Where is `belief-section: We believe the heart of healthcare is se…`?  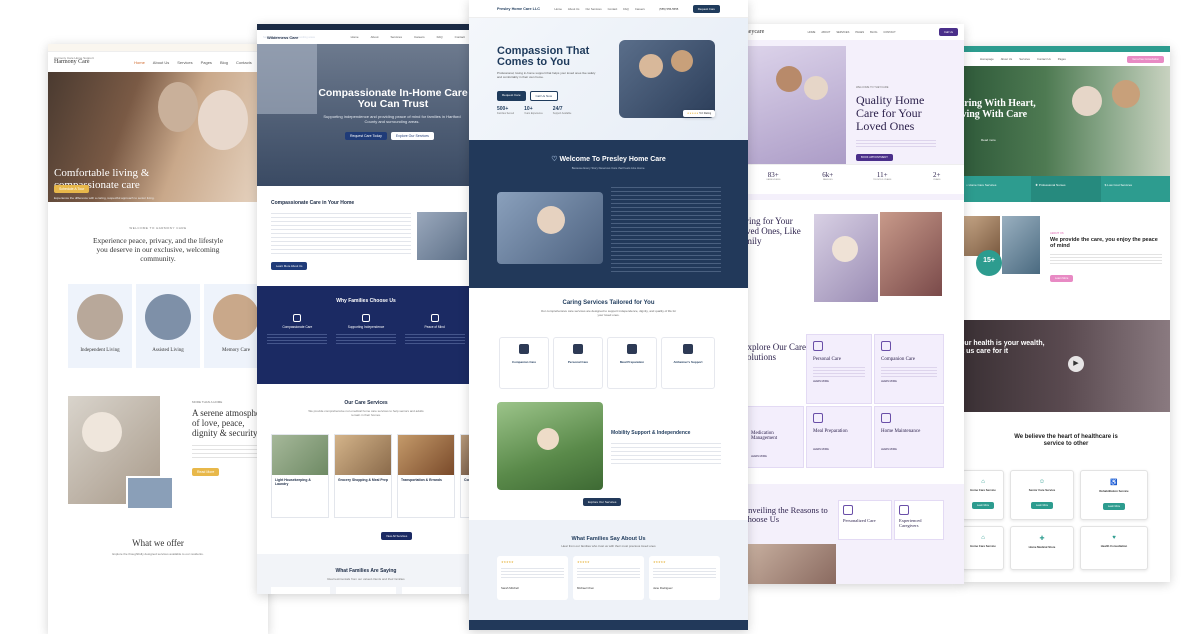
belief-section: We believe the heart of healthcare is se… is located at coordinates (1066, 441).